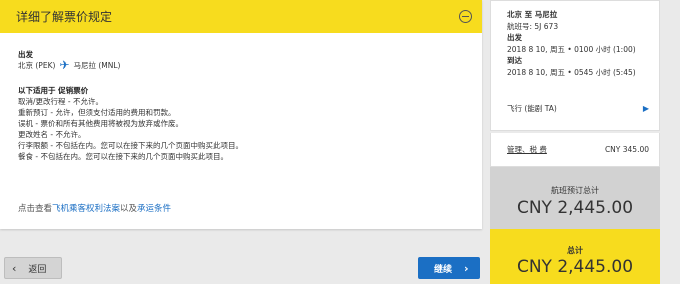 The width and height of the screenshot is (680, 284). I want to click on grand-total-box: 总计 CNY 2,445.00, so click(575, 256).